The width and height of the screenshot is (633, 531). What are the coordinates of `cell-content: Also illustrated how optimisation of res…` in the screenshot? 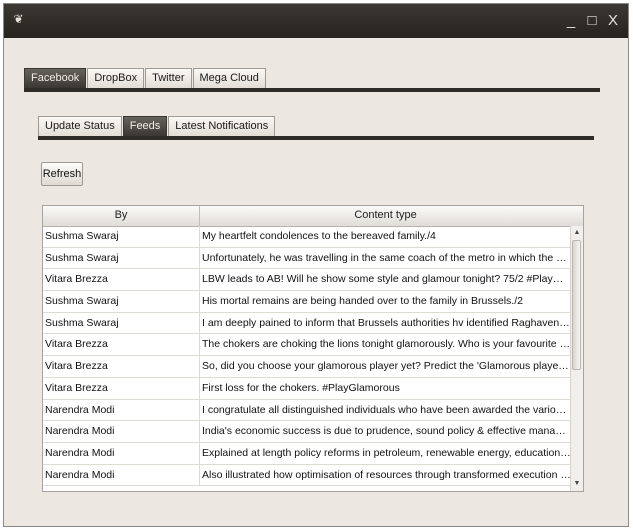 It's located at (386, 474).